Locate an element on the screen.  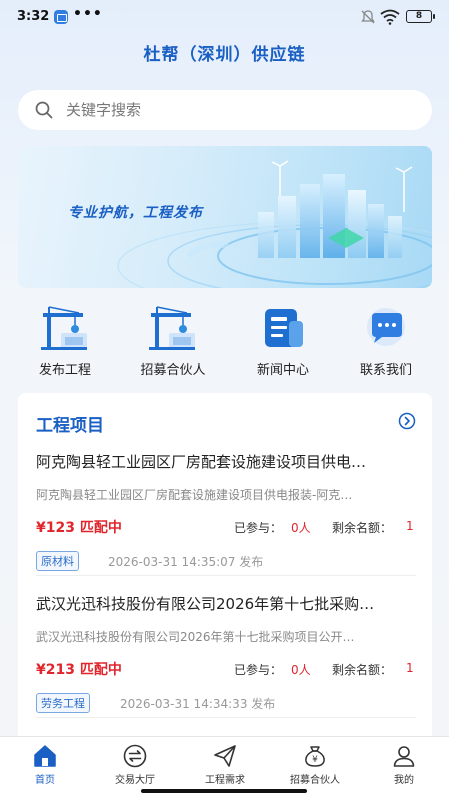
status-time: 3:32 is located at coordinates (33, 16).